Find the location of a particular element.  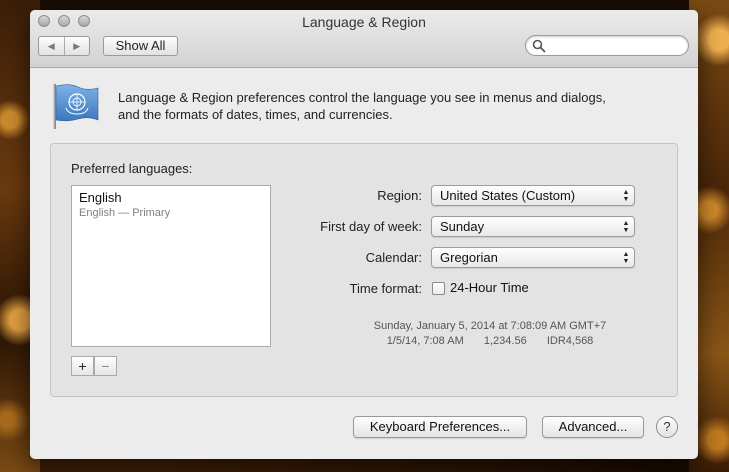

sample-number: 1,234.56 is located at coordinates (505, 341).